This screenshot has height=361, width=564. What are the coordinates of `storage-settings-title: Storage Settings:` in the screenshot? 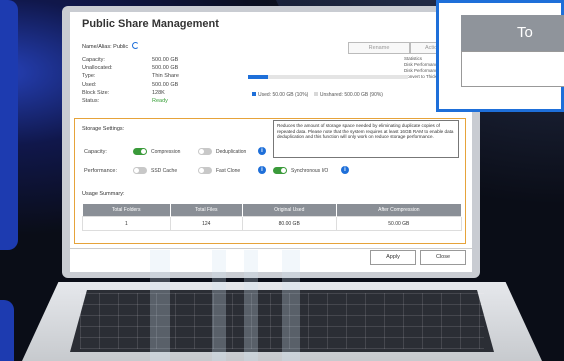 It's located at (103, 129).